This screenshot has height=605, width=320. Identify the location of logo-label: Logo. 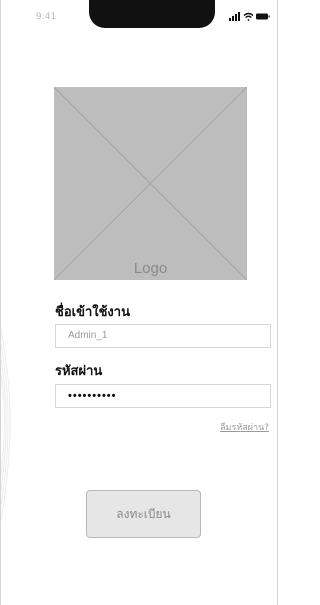
(150, 268).